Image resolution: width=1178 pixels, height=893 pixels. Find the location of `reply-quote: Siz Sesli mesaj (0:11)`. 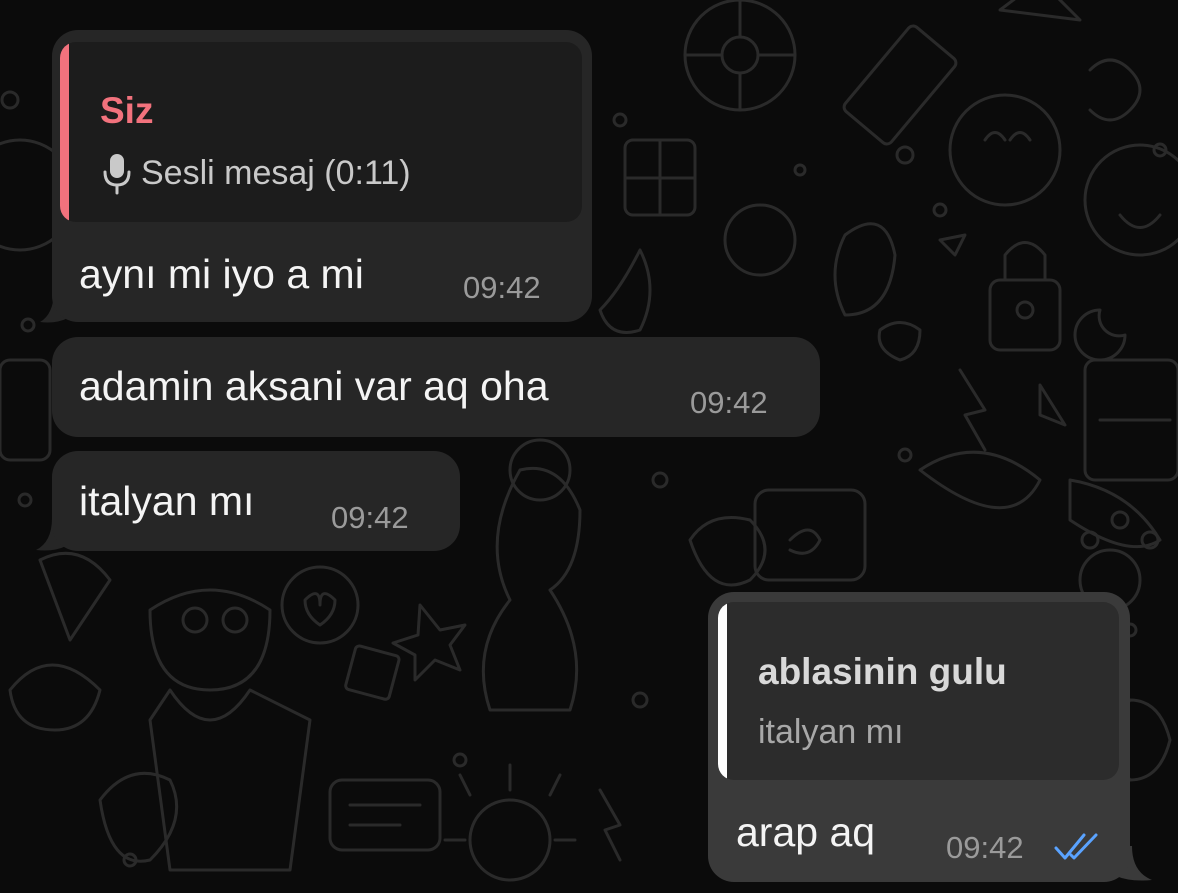

reply-quote: Siz Sesli mesaj (0:11) is located at coordinates (321, 132).